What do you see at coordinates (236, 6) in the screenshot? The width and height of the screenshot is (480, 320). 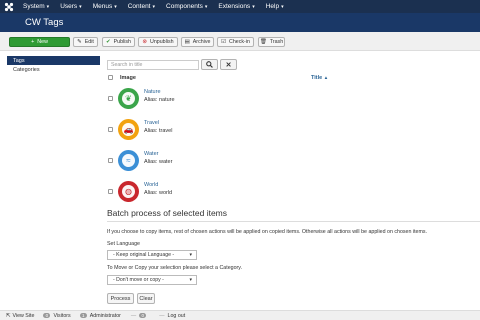 I see `menu-extensions: Extensions ▾` at bounding box center [236, 6].